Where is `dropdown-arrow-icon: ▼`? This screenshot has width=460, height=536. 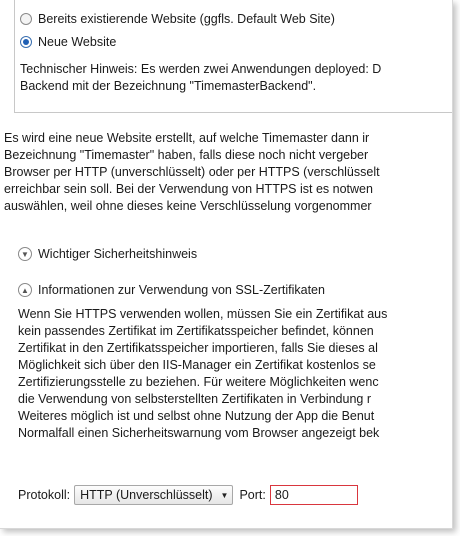
dropdown-arrow-icon: ▼ is located at coordinates (225, 495).